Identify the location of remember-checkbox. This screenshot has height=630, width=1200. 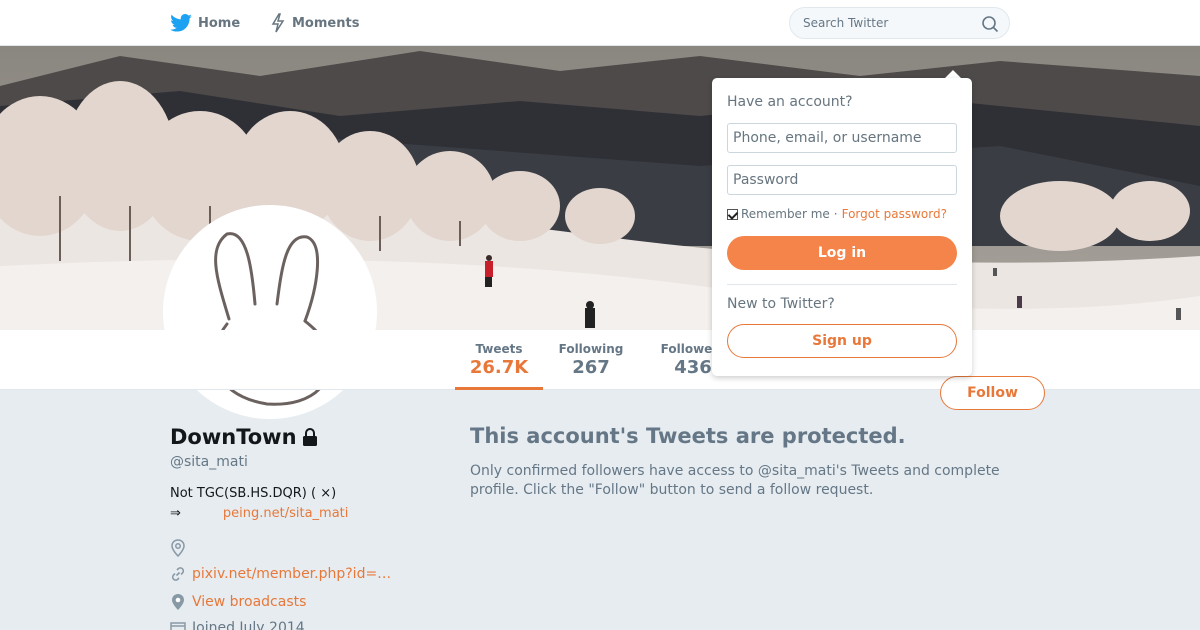
(732, 214).